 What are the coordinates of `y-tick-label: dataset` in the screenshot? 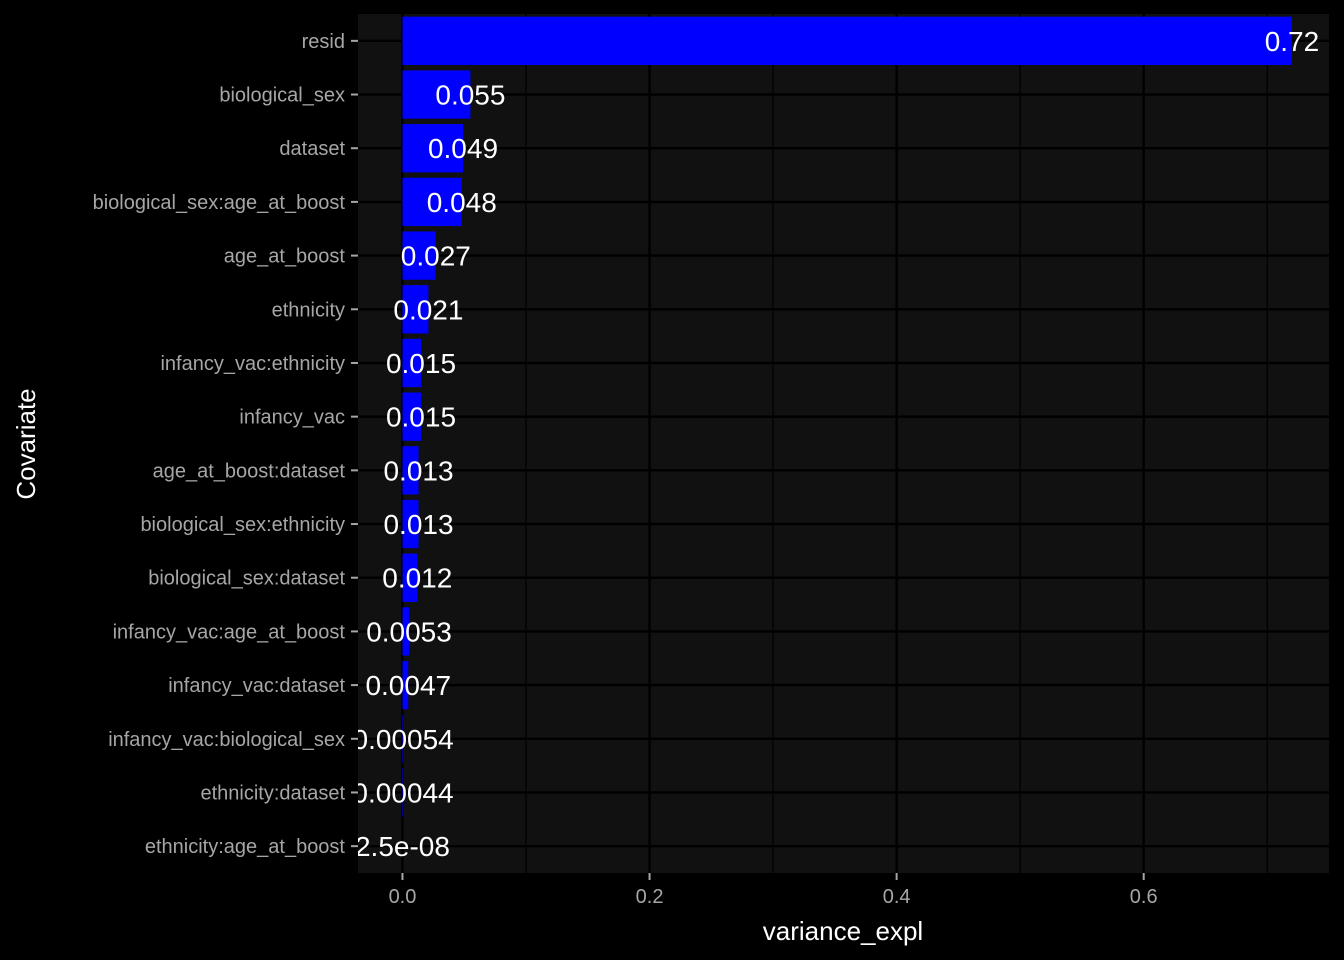 It's located at (312, 149).